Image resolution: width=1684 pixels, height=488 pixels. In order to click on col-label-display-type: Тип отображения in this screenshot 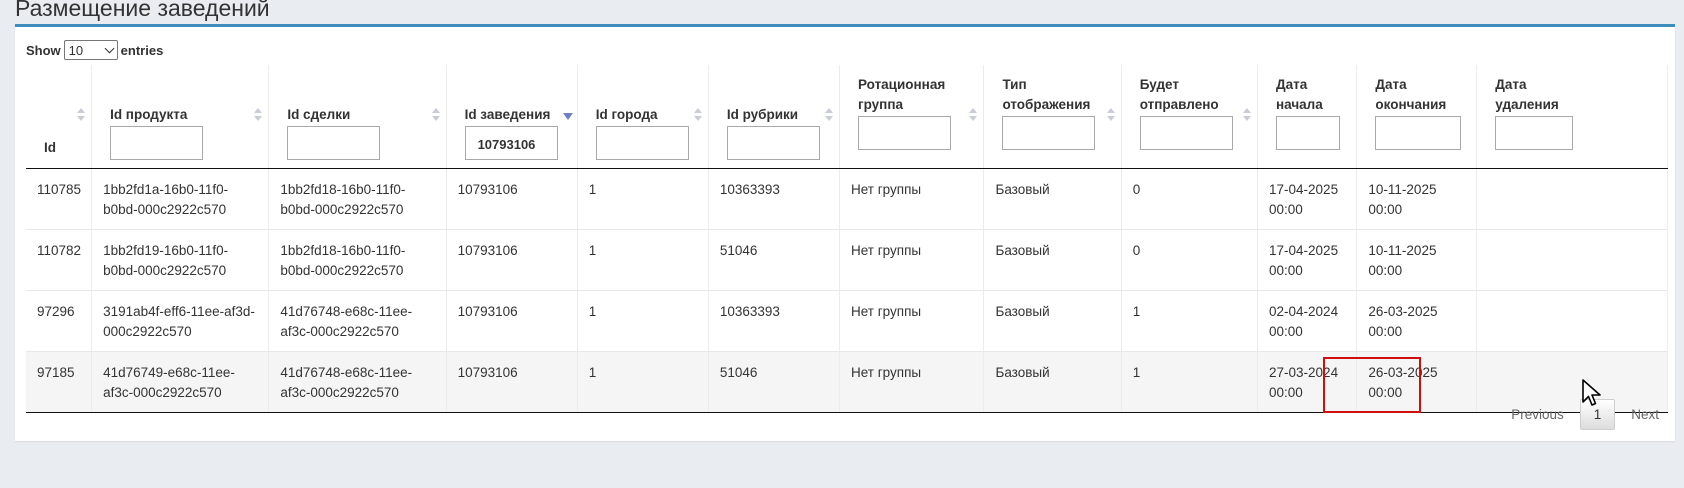, I will do `click(1046, 94)`.